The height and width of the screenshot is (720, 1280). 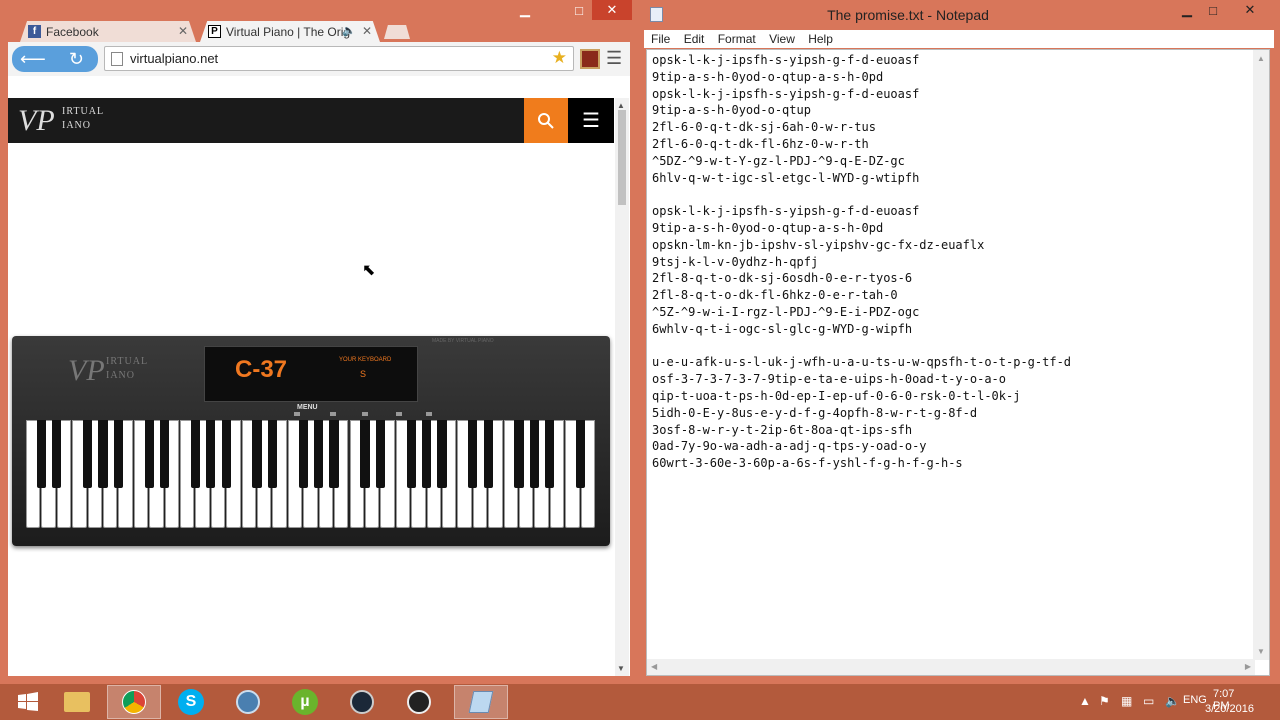 I want to click on text-line: 9tsj-k-l-v-0ydhz-h-qpfj, so click(x=861, y=262).